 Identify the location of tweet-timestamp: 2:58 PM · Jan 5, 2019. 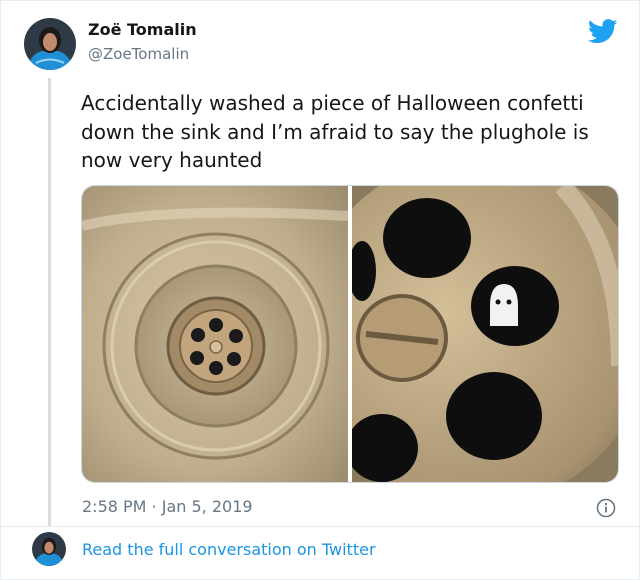
(167, 506).